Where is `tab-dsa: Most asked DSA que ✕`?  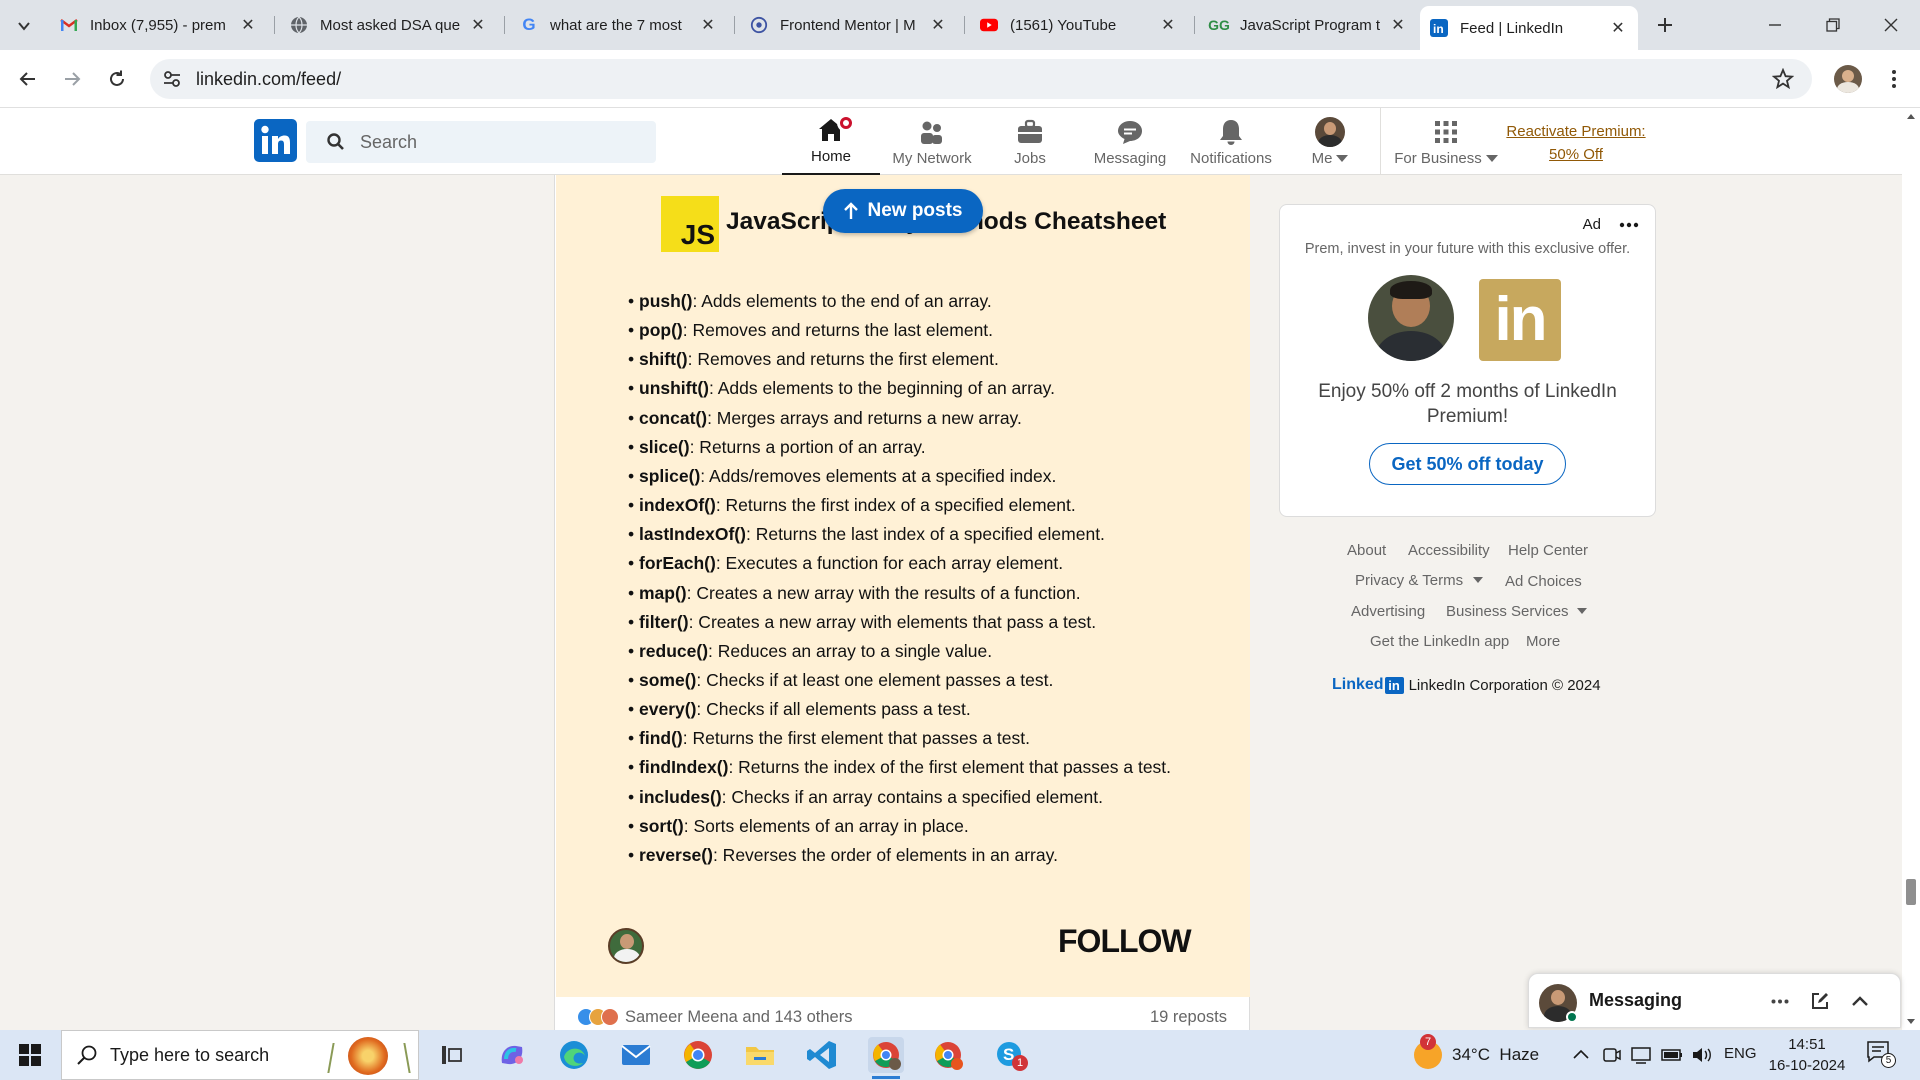 tab-dsa: Most asked DSA que ✕ is located at coordinates (389, 25).